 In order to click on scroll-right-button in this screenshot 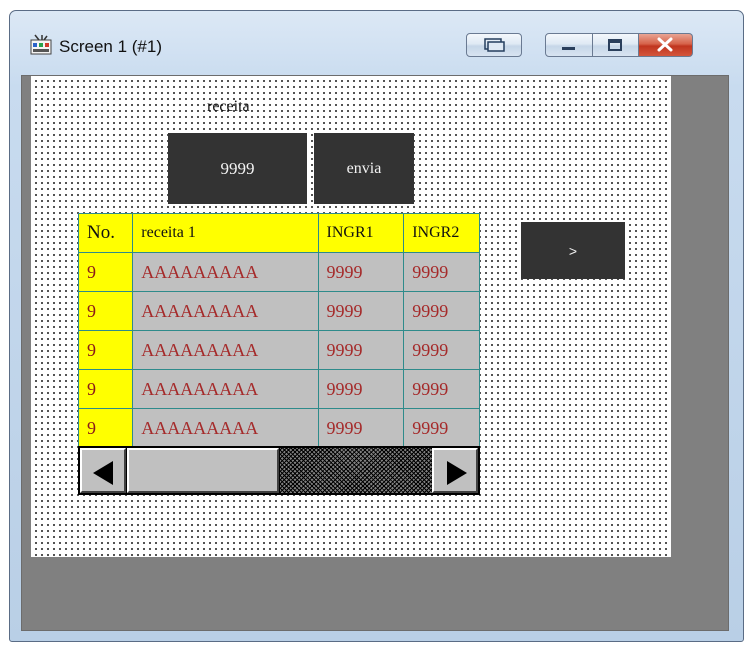, I will do `click(455, 470)`.